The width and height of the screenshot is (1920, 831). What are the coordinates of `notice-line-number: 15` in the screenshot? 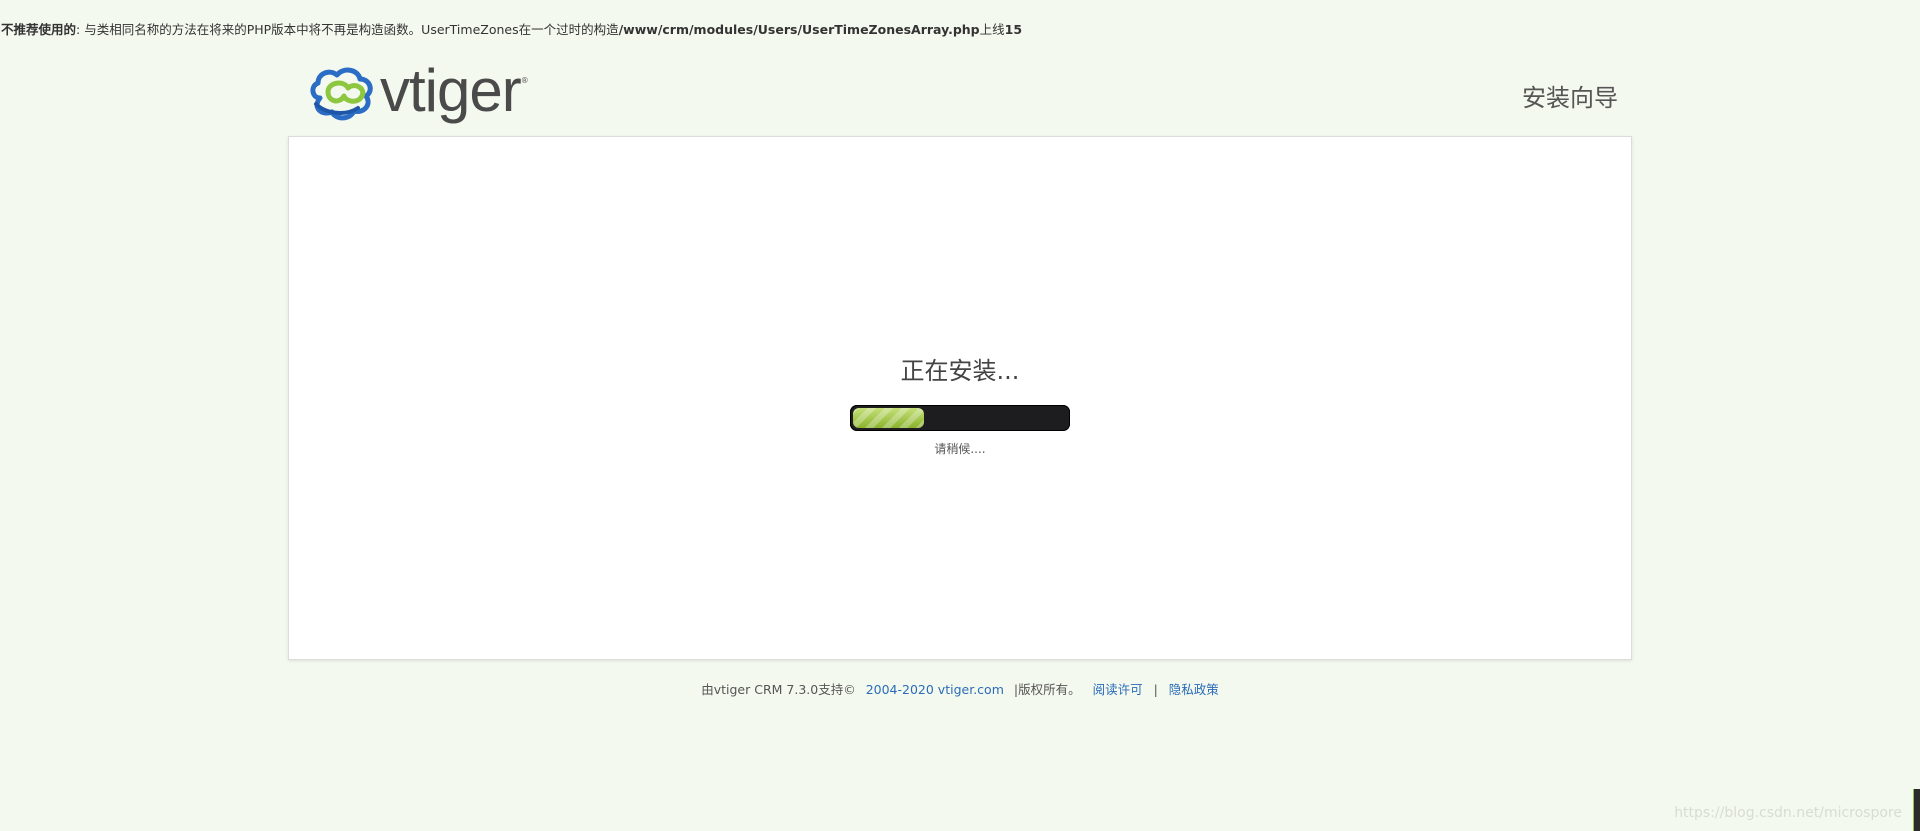 It's located at (1013, 29).